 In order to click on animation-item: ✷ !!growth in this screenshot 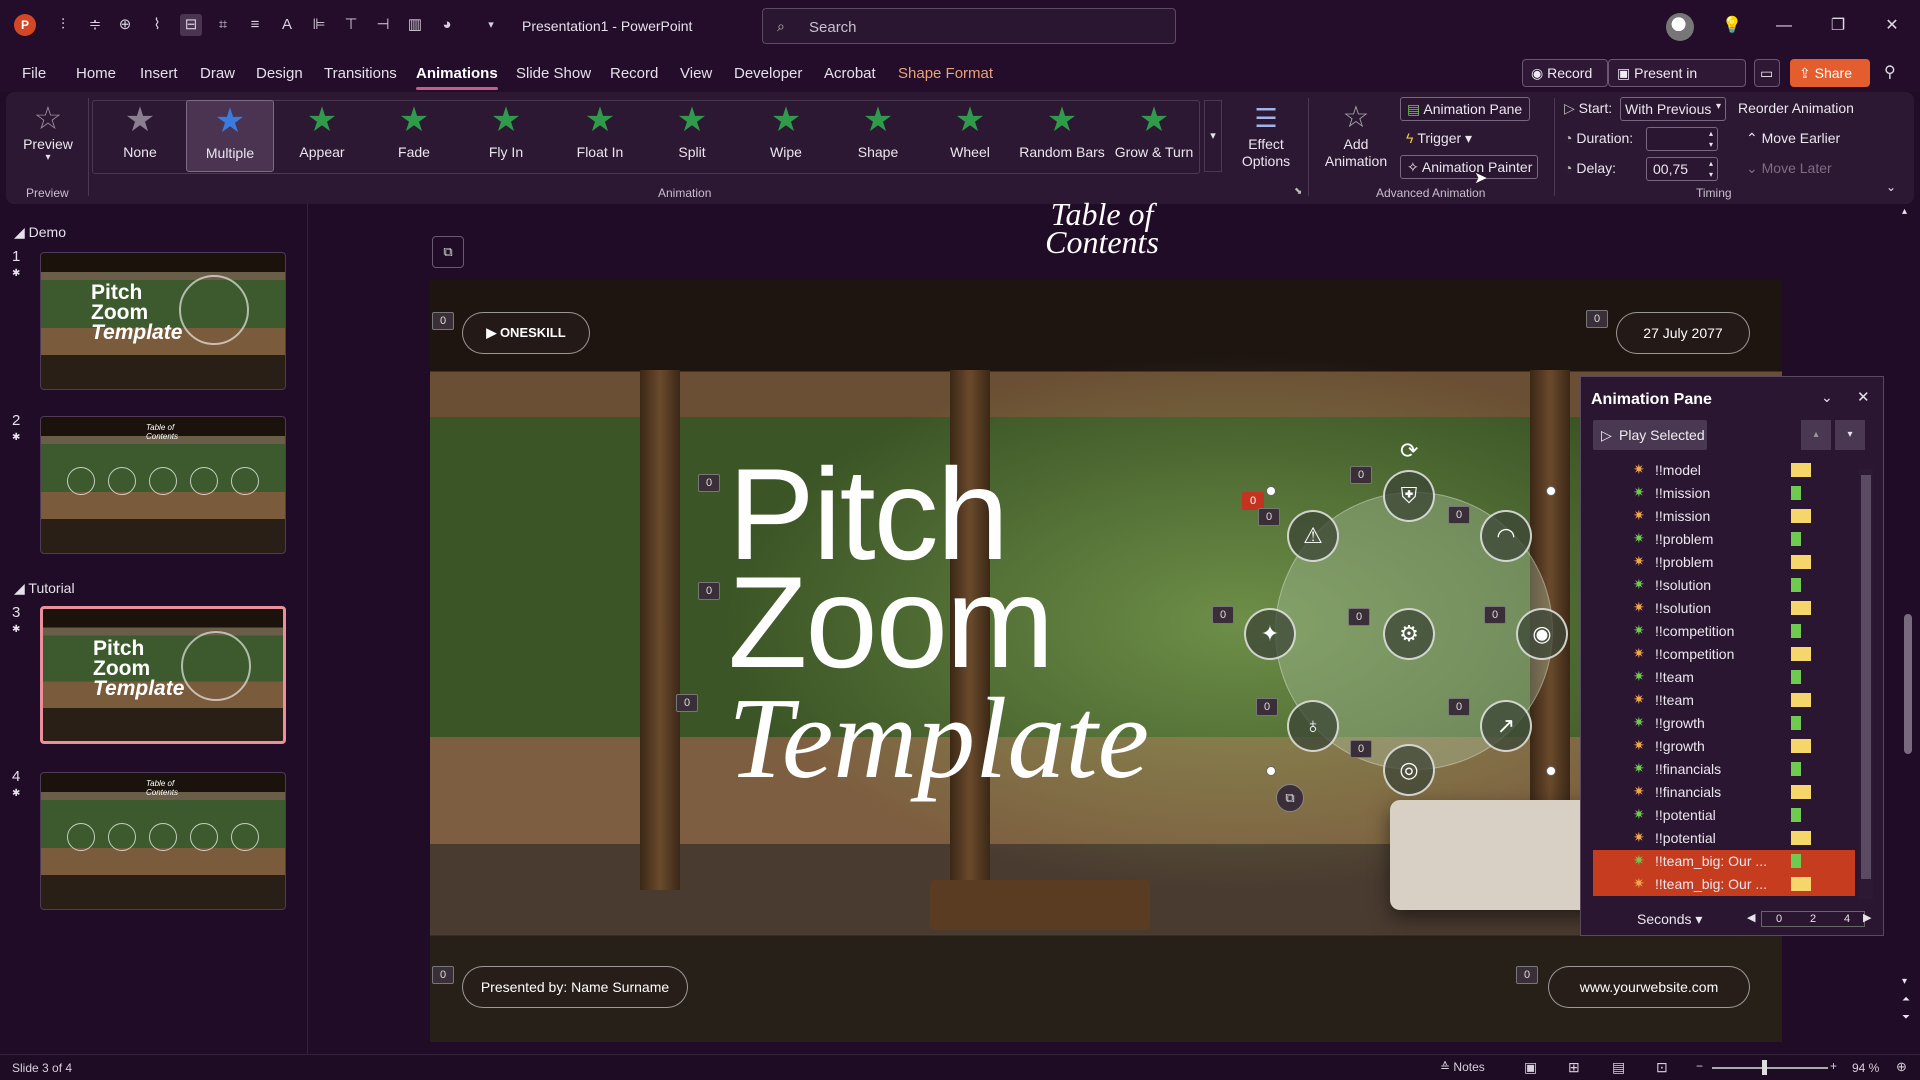, I will do `click(1724, 746)`.